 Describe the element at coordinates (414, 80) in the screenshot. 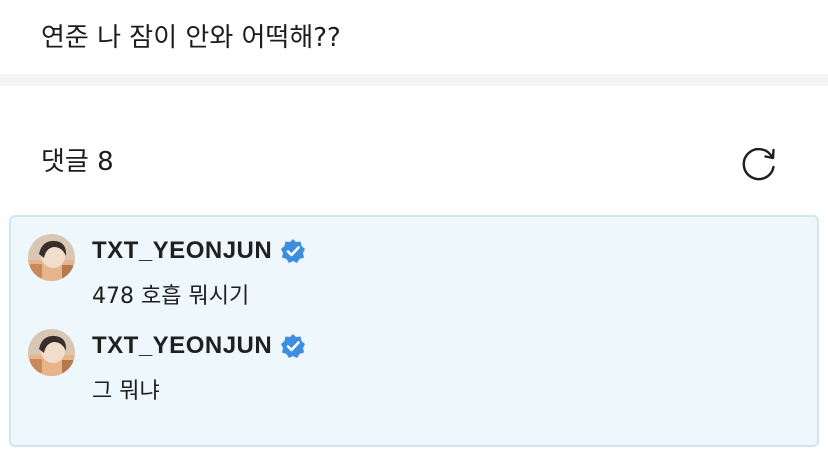

I see `section-divider` at that location.